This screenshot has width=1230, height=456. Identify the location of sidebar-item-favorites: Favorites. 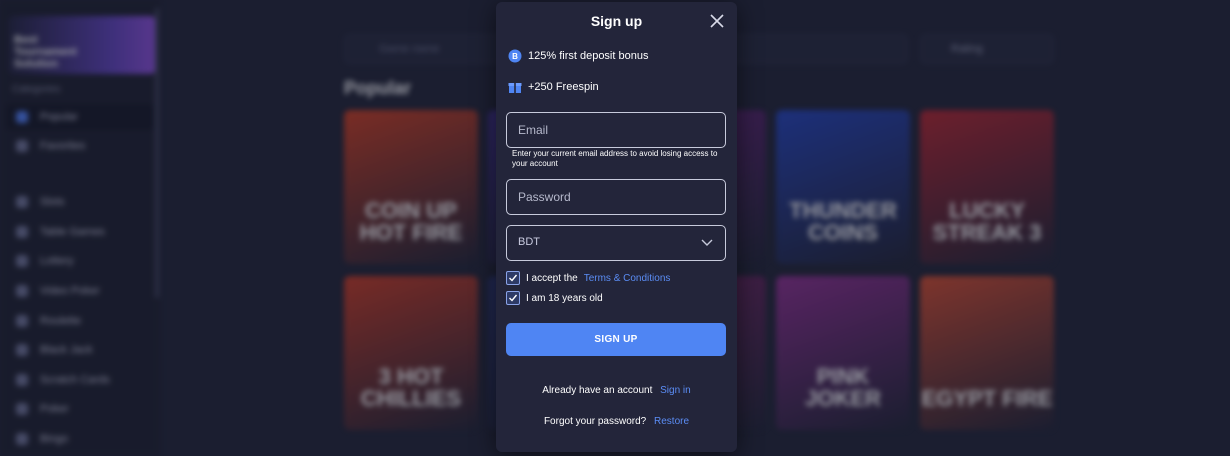
(80, 146).